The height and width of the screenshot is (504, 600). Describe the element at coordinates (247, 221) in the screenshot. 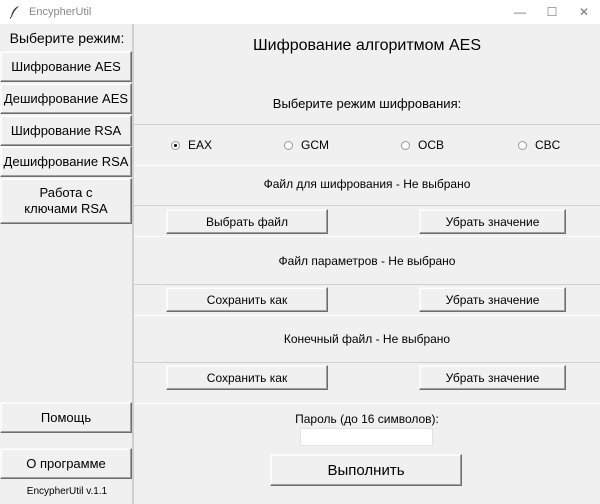

I see `choose-file-button: Выбрать файл` at that location.